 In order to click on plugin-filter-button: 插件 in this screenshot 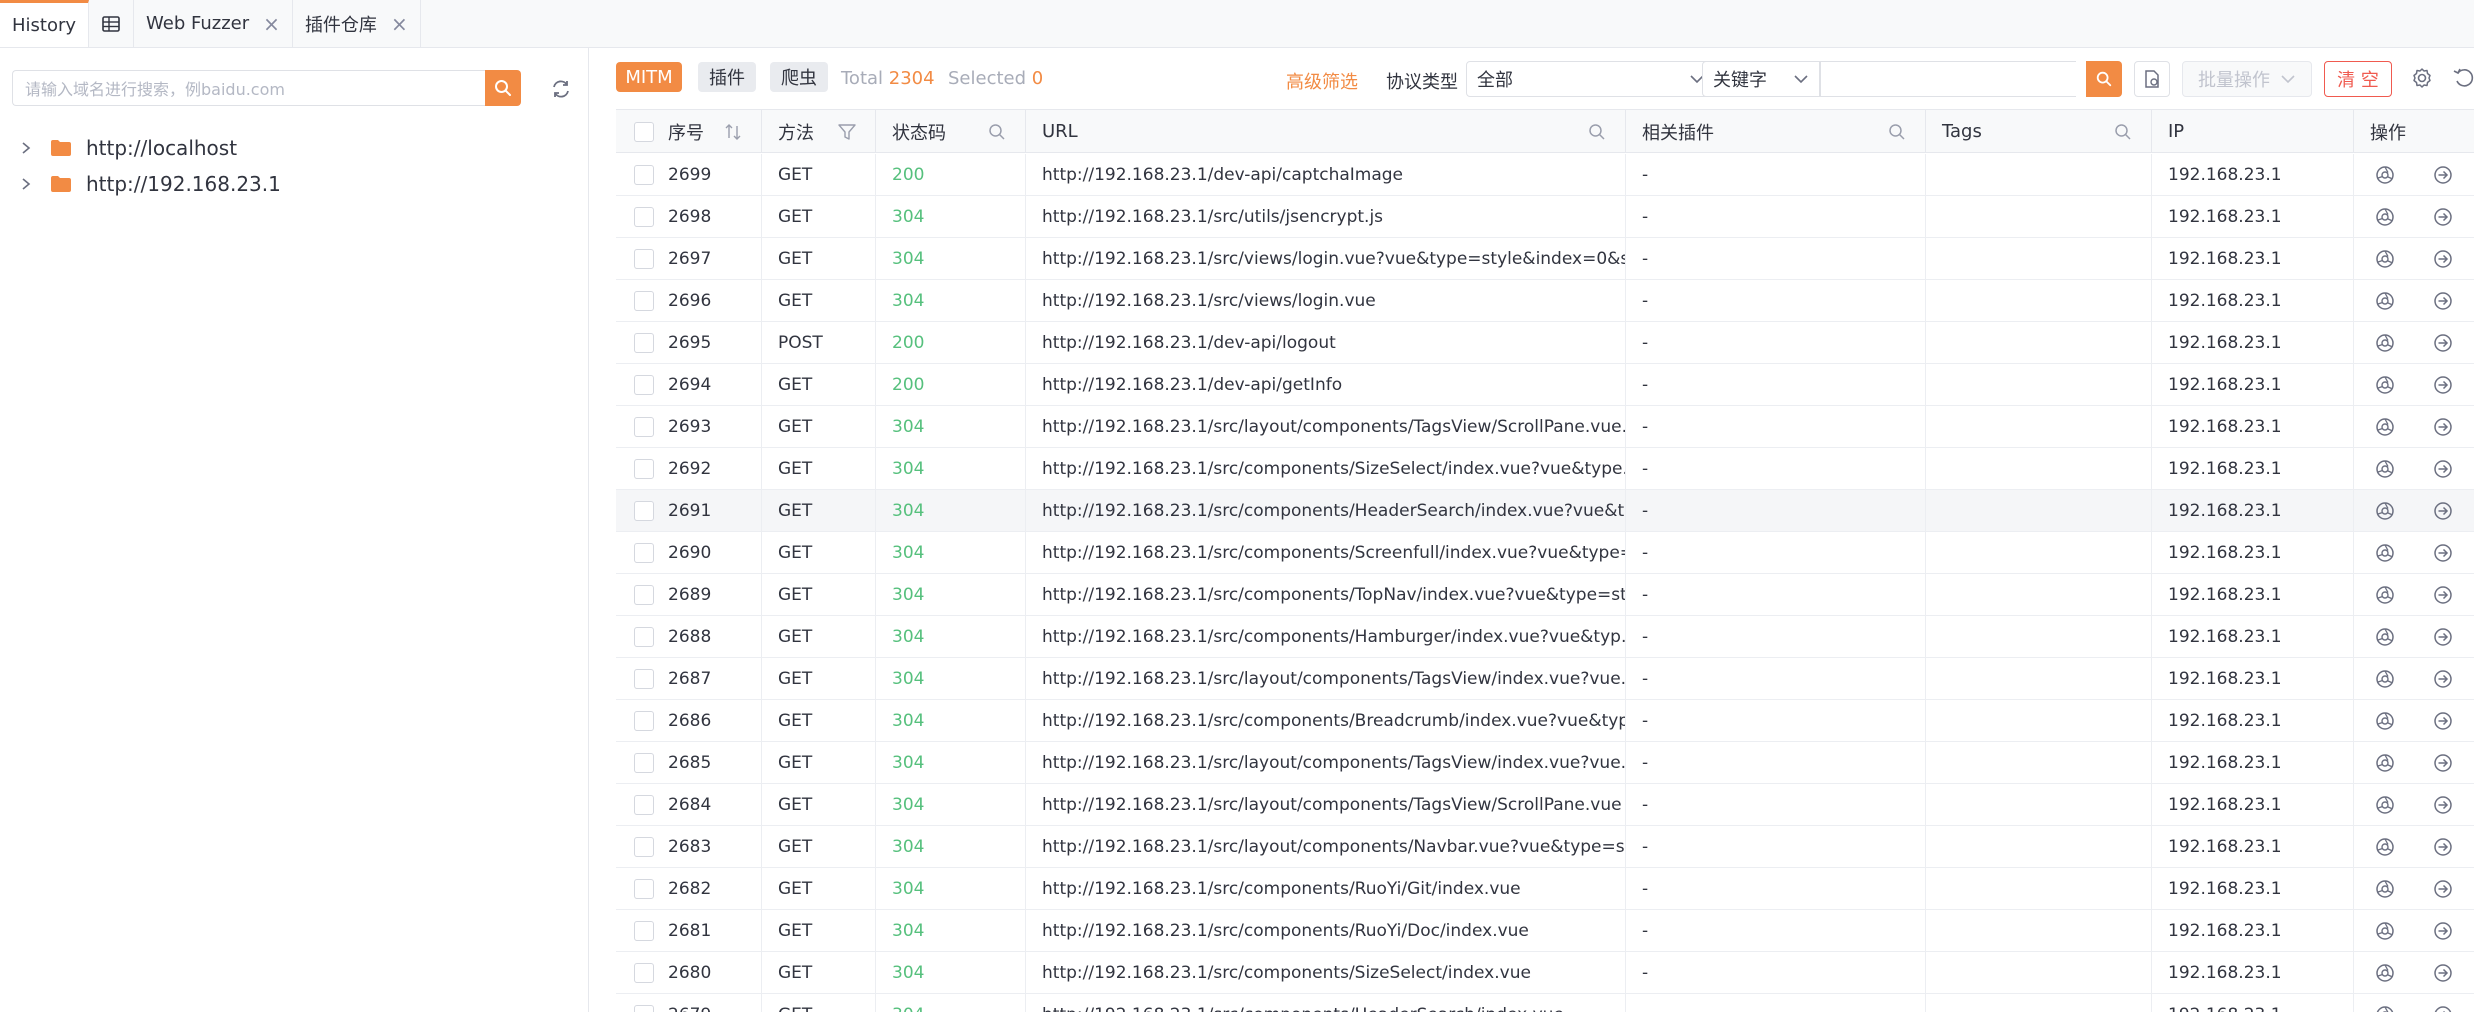, I will do `click(727, 77)`.